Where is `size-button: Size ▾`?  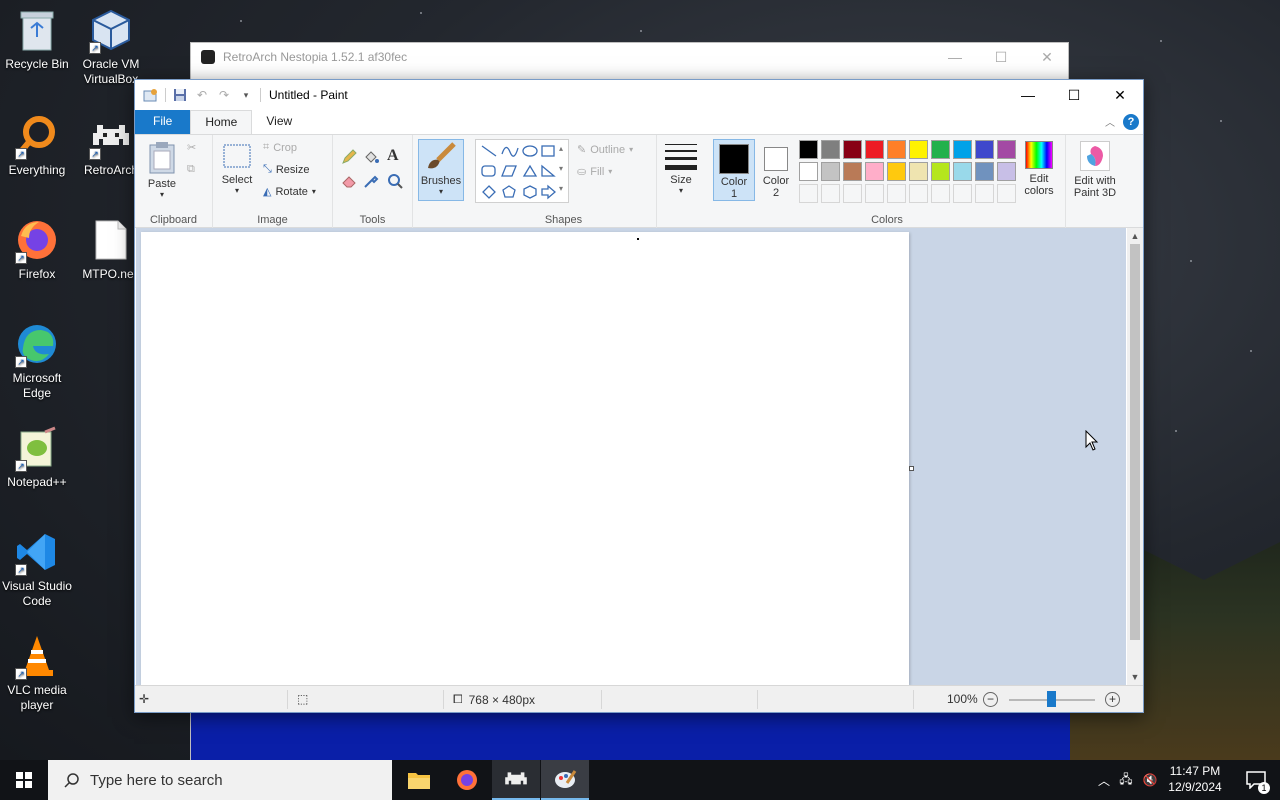 size-button: Size ▾ is located at coordinates (681, 168).